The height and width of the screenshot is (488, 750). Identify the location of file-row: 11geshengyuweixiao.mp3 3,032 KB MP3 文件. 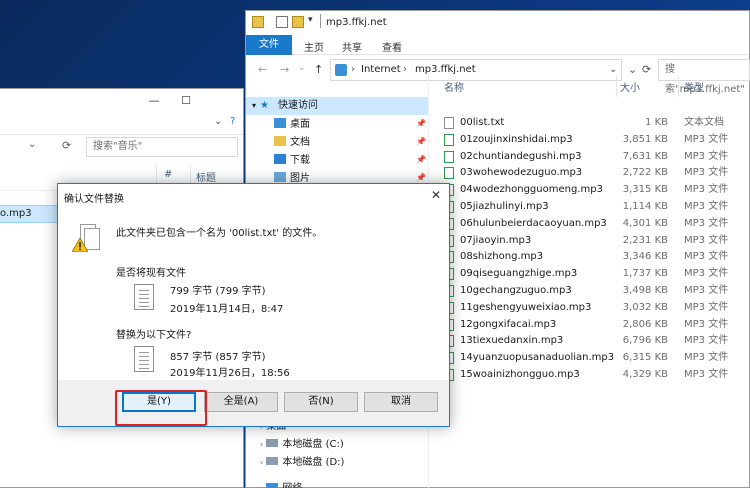
(590, 308).